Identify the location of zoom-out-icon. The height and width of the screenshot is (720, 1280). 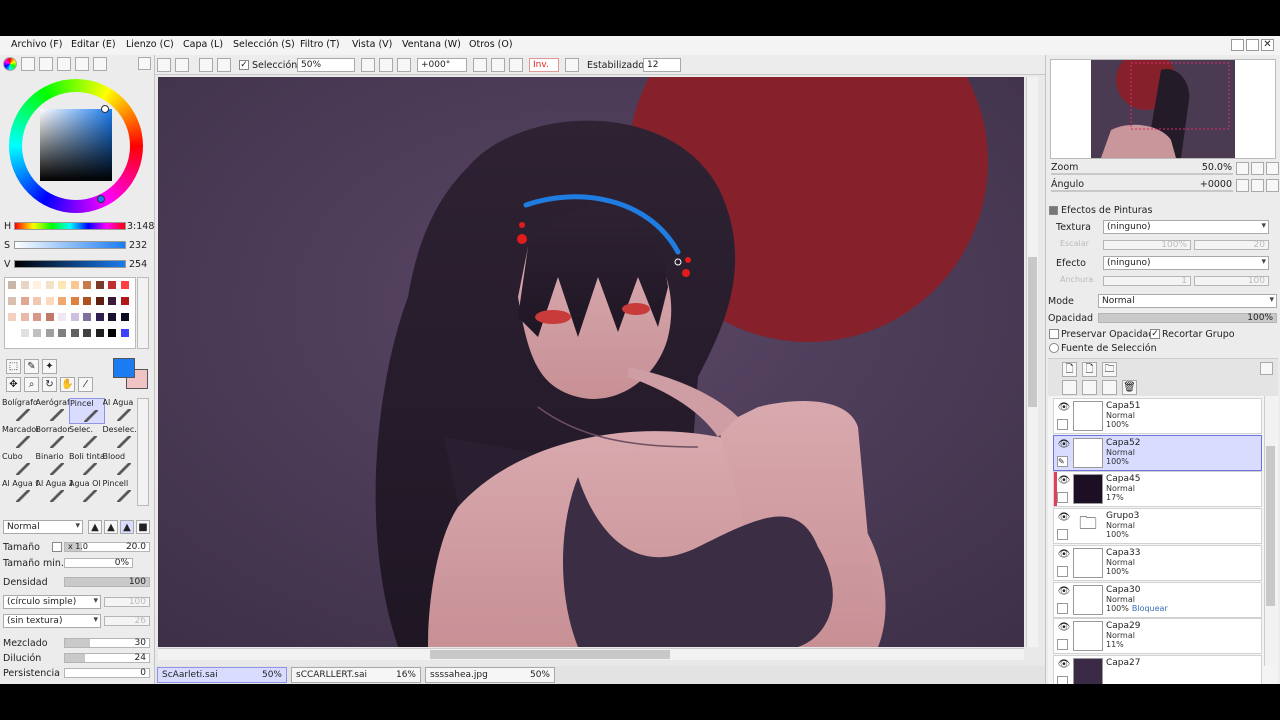
(368, 65).